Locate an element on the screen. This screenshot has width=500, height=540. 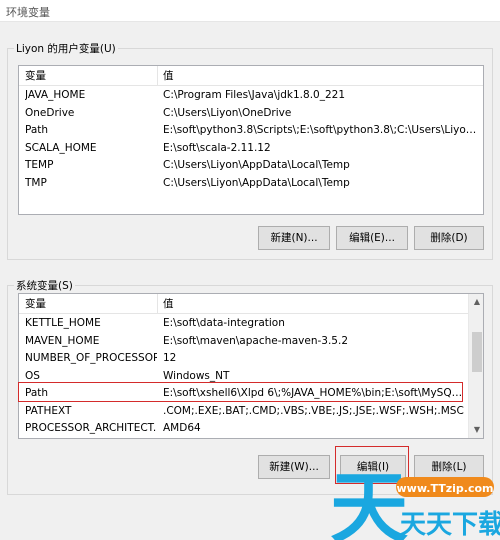
svg-text: www.TTzip.com is located at coordinates (445, 488).